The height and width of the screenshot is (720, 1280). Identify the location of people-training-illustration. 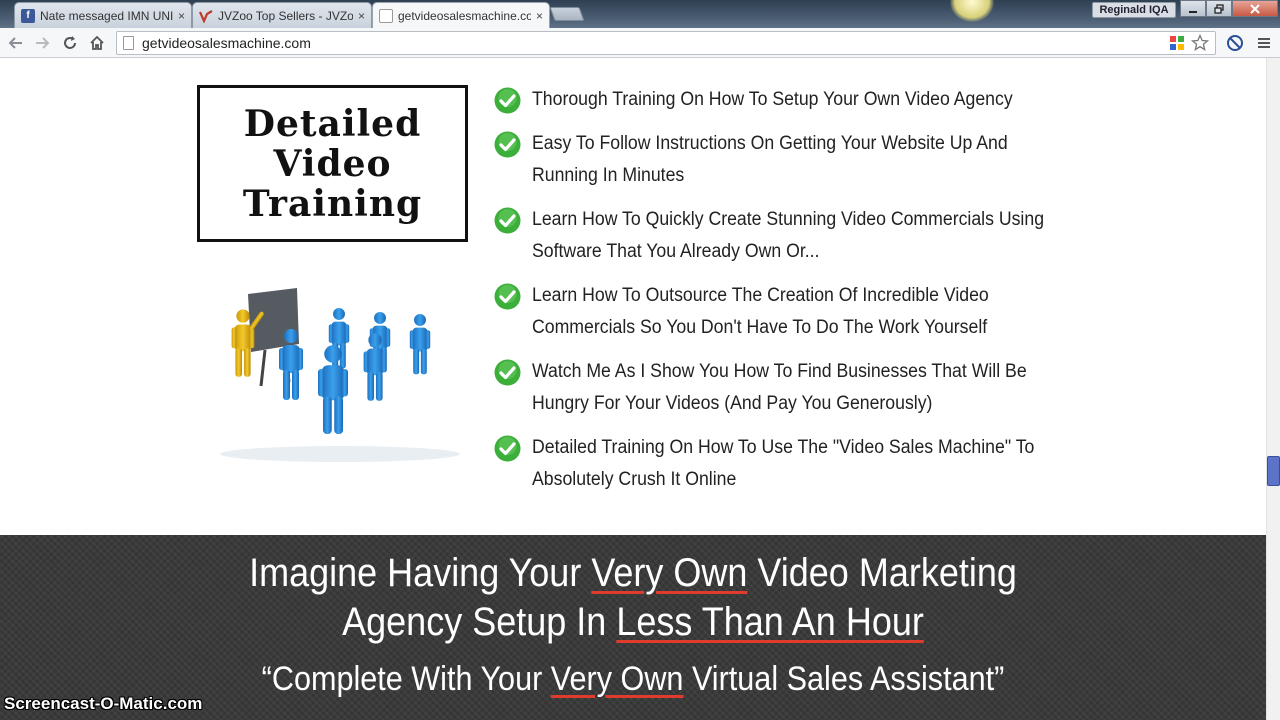
(340, 375).